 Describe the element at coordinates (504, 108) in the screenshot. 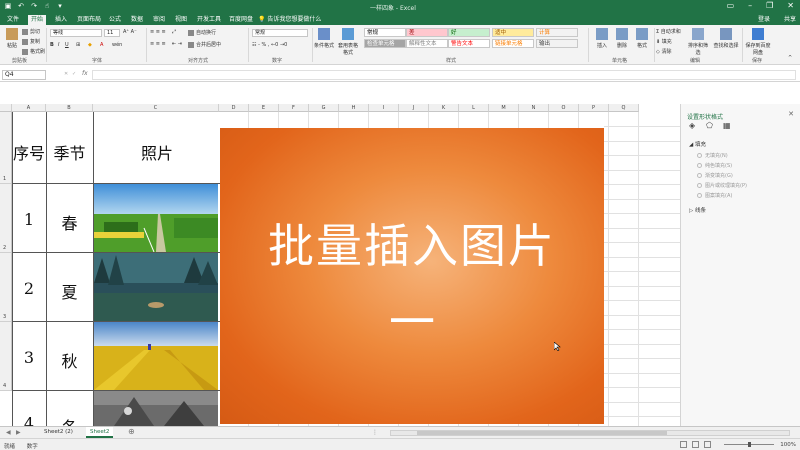

I see `column-header: M` at that location.